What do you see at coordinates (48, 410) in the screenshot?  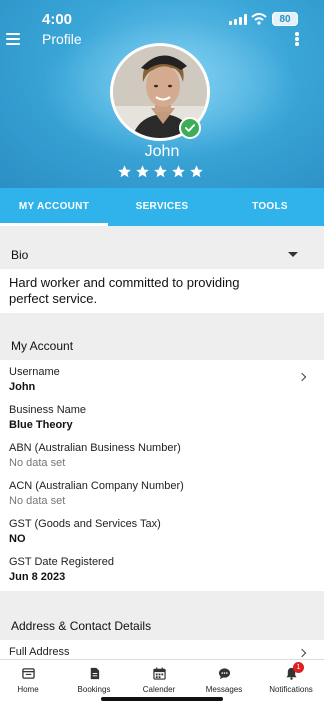 I see `field-label: Business Name` at bounding box center [48, 410].